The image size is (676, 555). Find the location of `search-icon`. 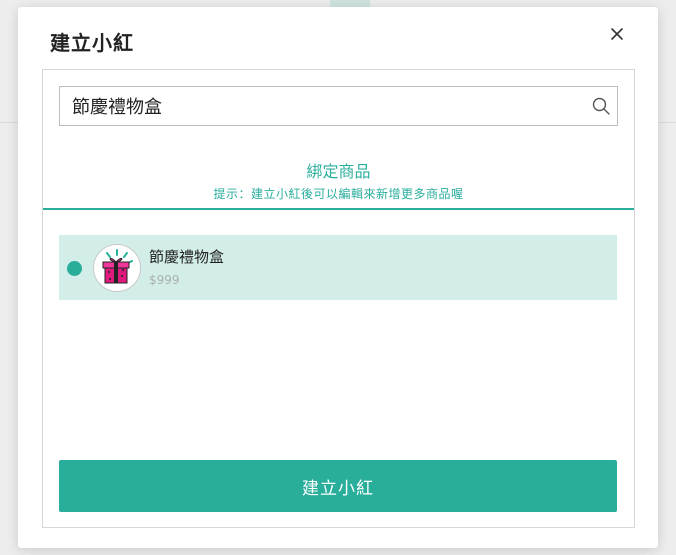

search-icon is located at coordinates (601, 106).